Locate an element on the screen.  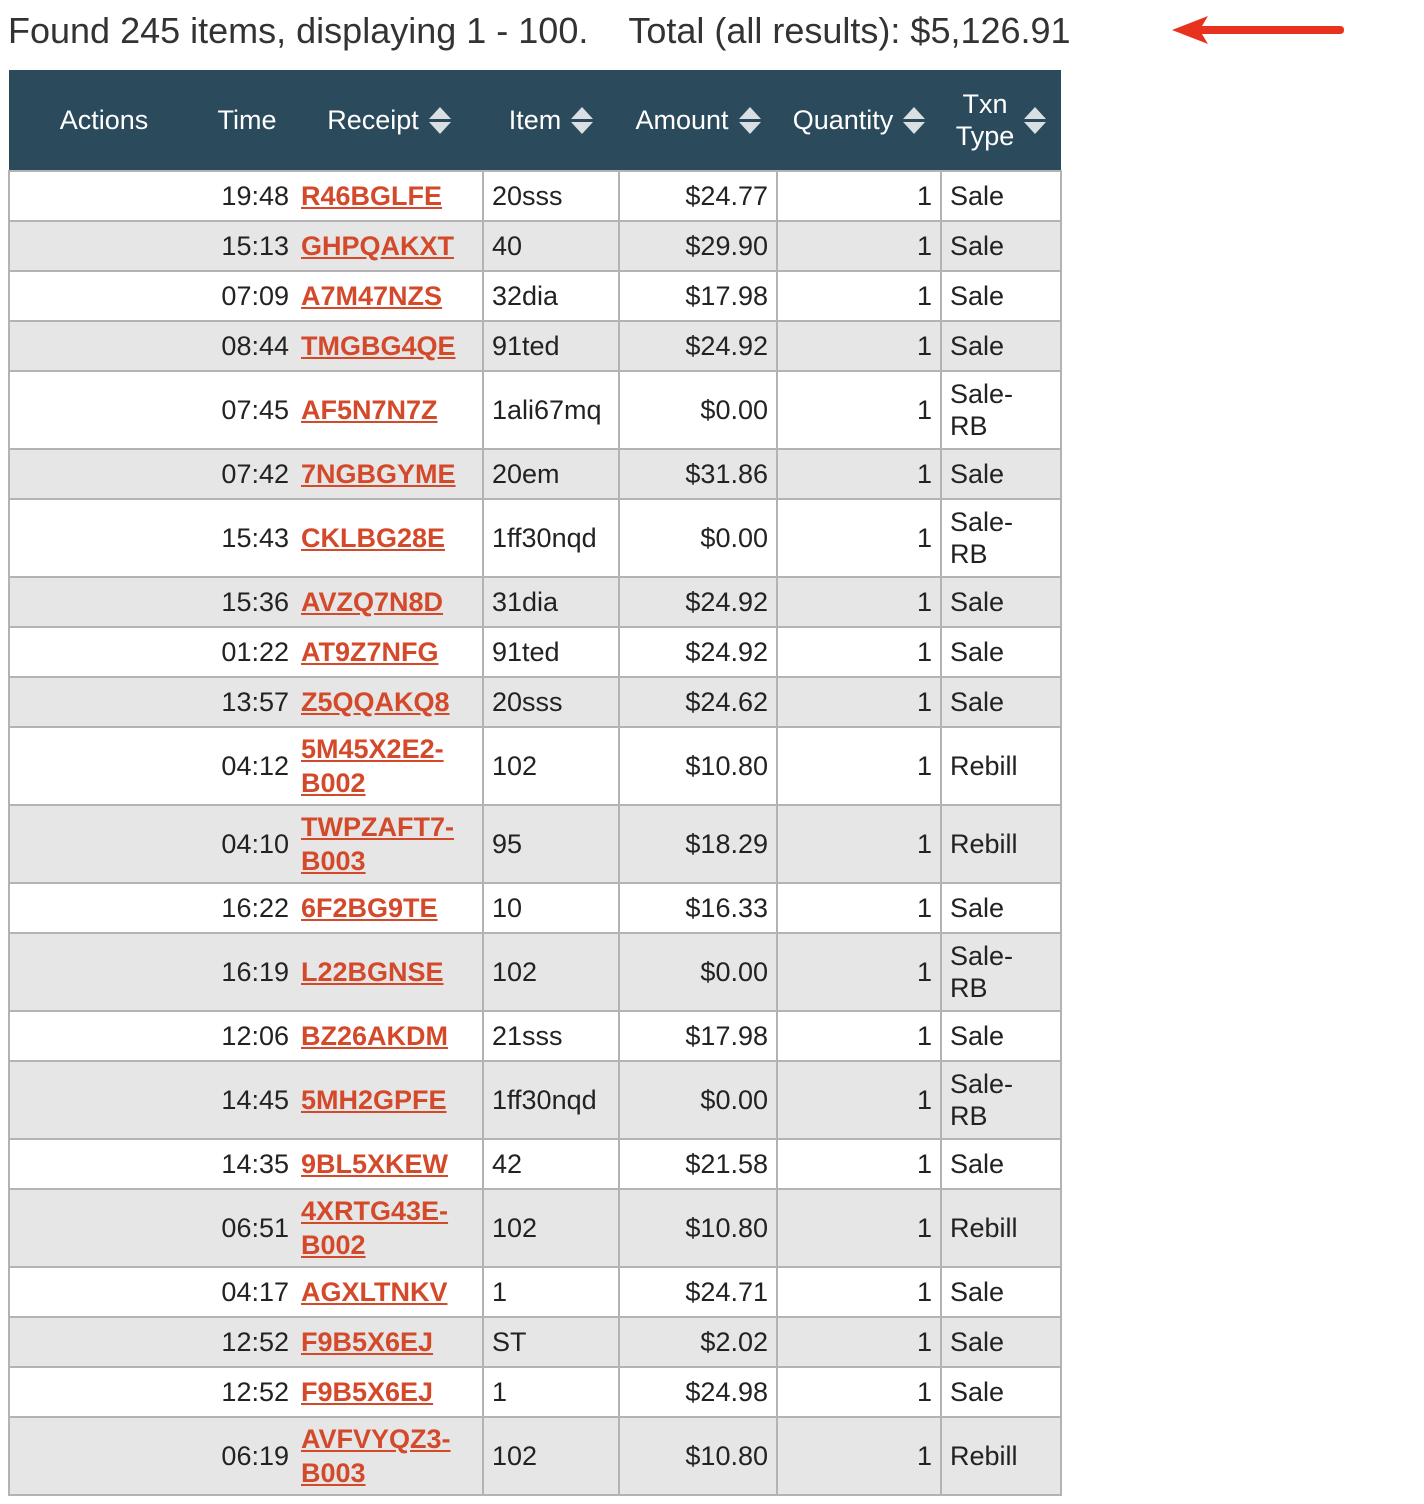
time-cell: 12:06 is located at coordinates (247, 1036).